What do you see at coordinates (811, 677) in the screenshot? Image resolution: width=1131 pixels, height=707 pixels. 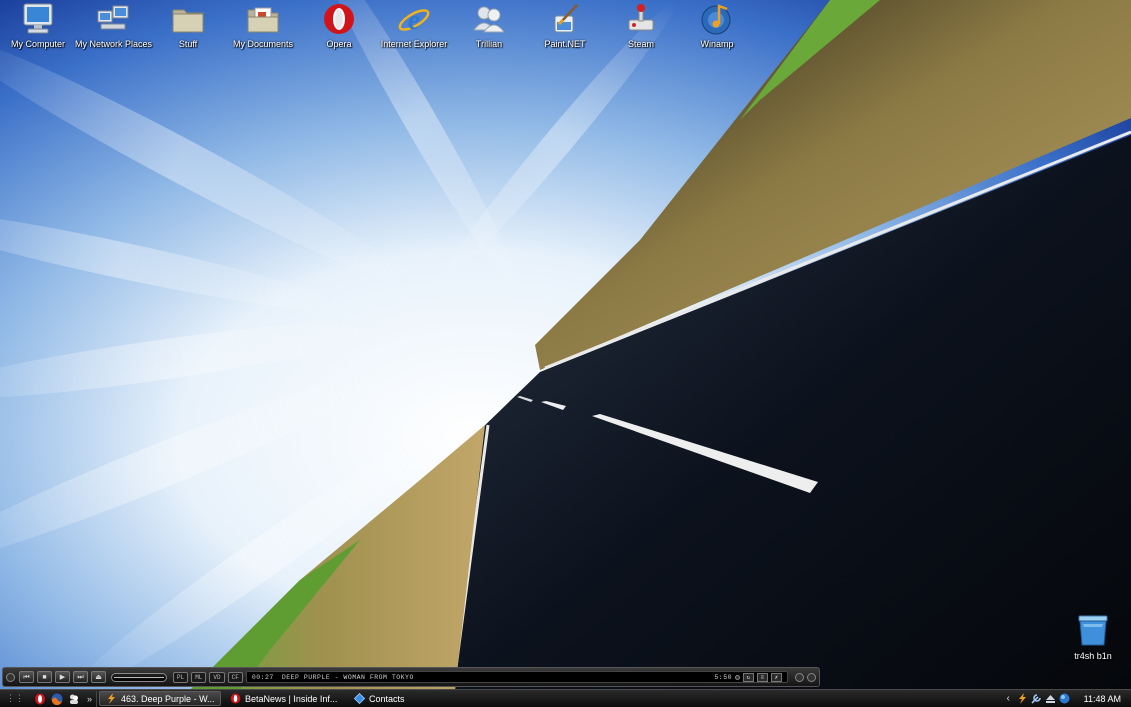 I see `winamp-close-button` at bounding box center [811, 677].